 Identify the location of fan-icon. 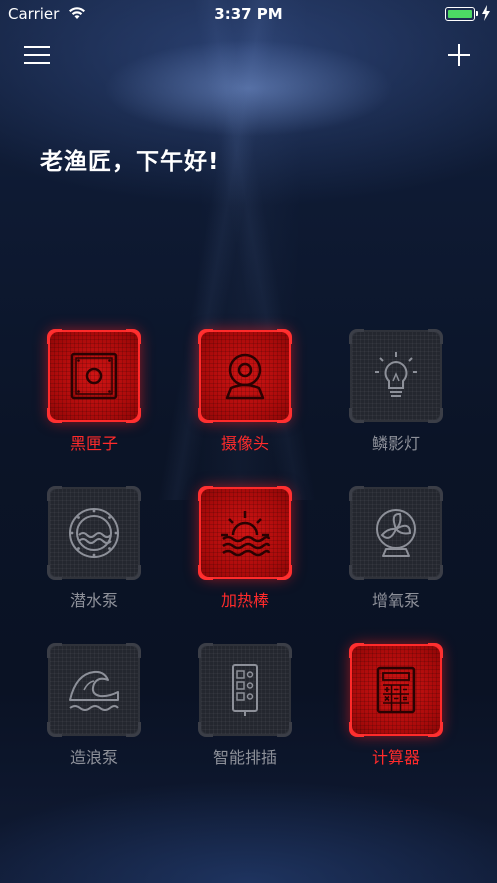
(396, 533).